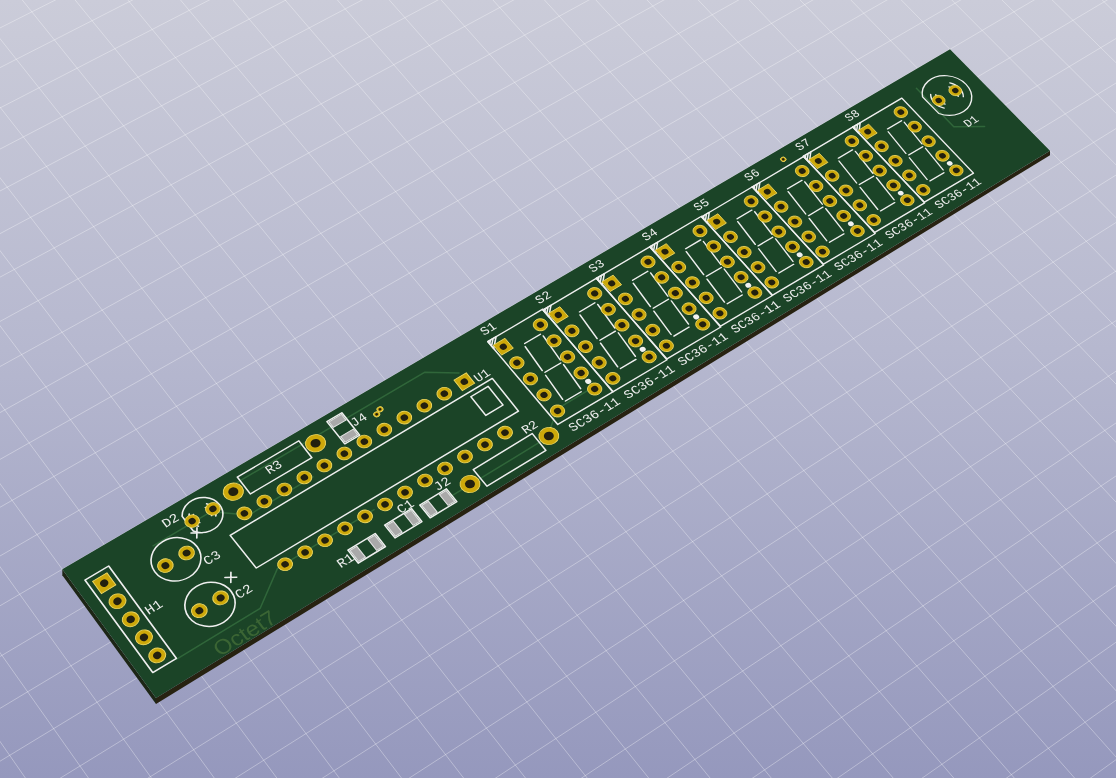 The image size is (1116, 778). What do you see at coordinates (171, 521) in the screenshot?
I see `silkscreen-label: D2` at bounding box center [171, 521].